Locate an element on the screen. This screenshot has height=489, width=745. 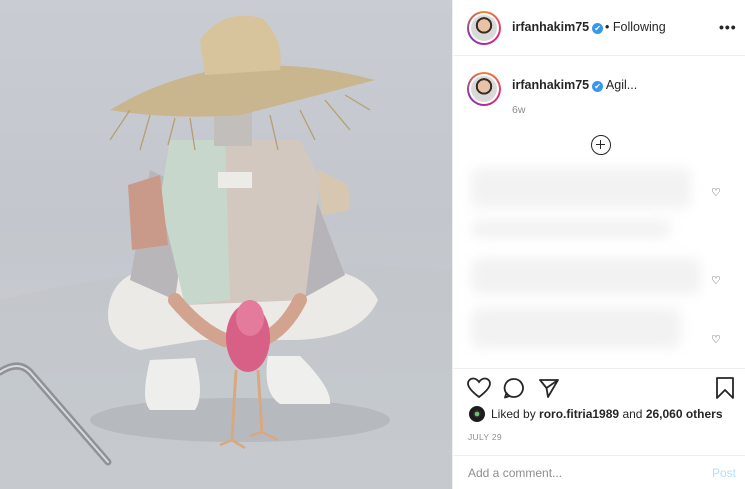
bookmark-icon is located at coordinates (725, 388).